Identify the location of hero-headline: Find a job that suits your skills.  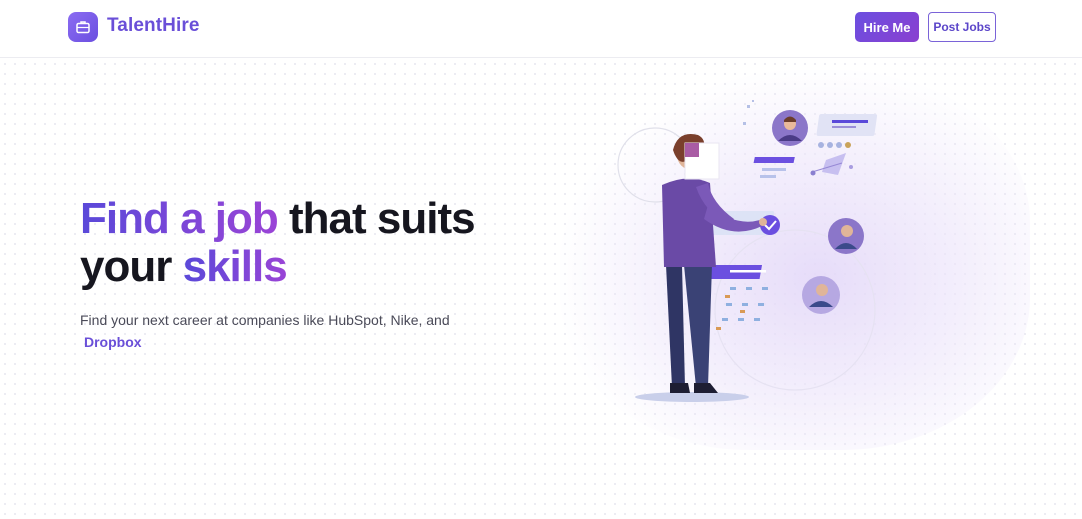
(310, 243).